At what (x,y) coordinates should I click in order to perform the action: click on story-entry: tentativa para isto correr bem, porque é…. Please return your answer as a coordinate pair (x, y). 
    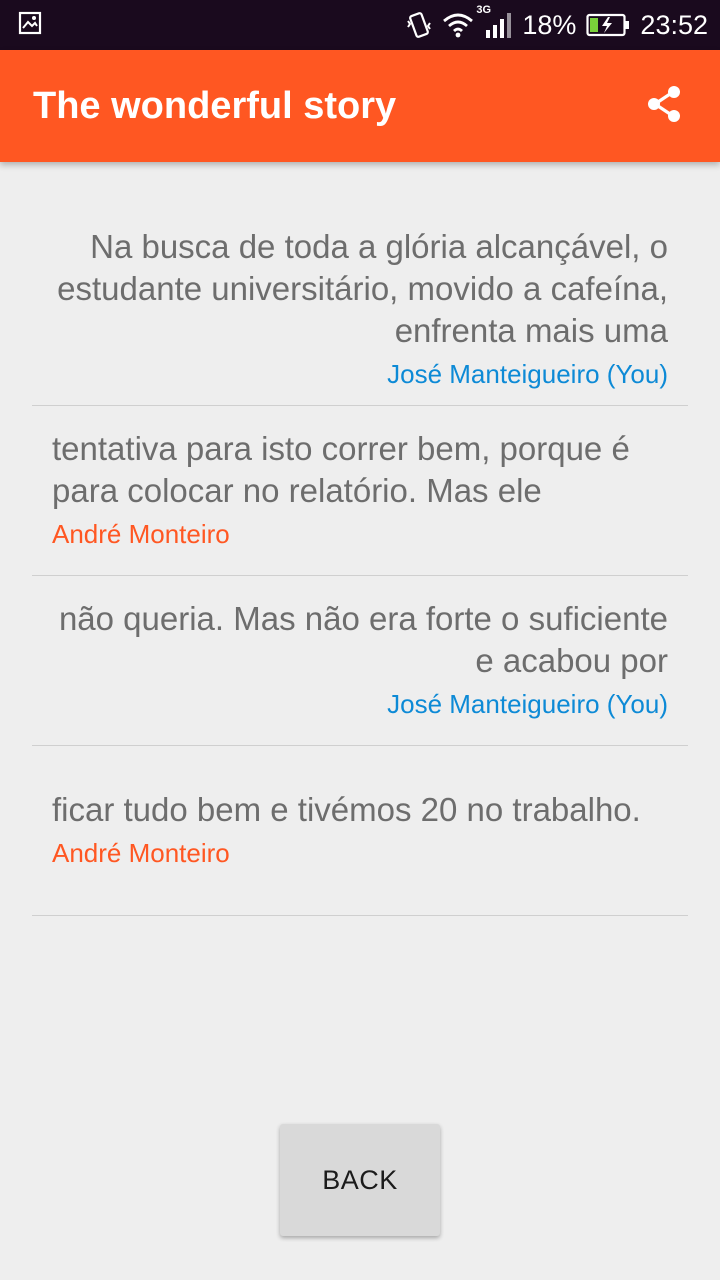
    Looking at the image, I should click on (360, 491).